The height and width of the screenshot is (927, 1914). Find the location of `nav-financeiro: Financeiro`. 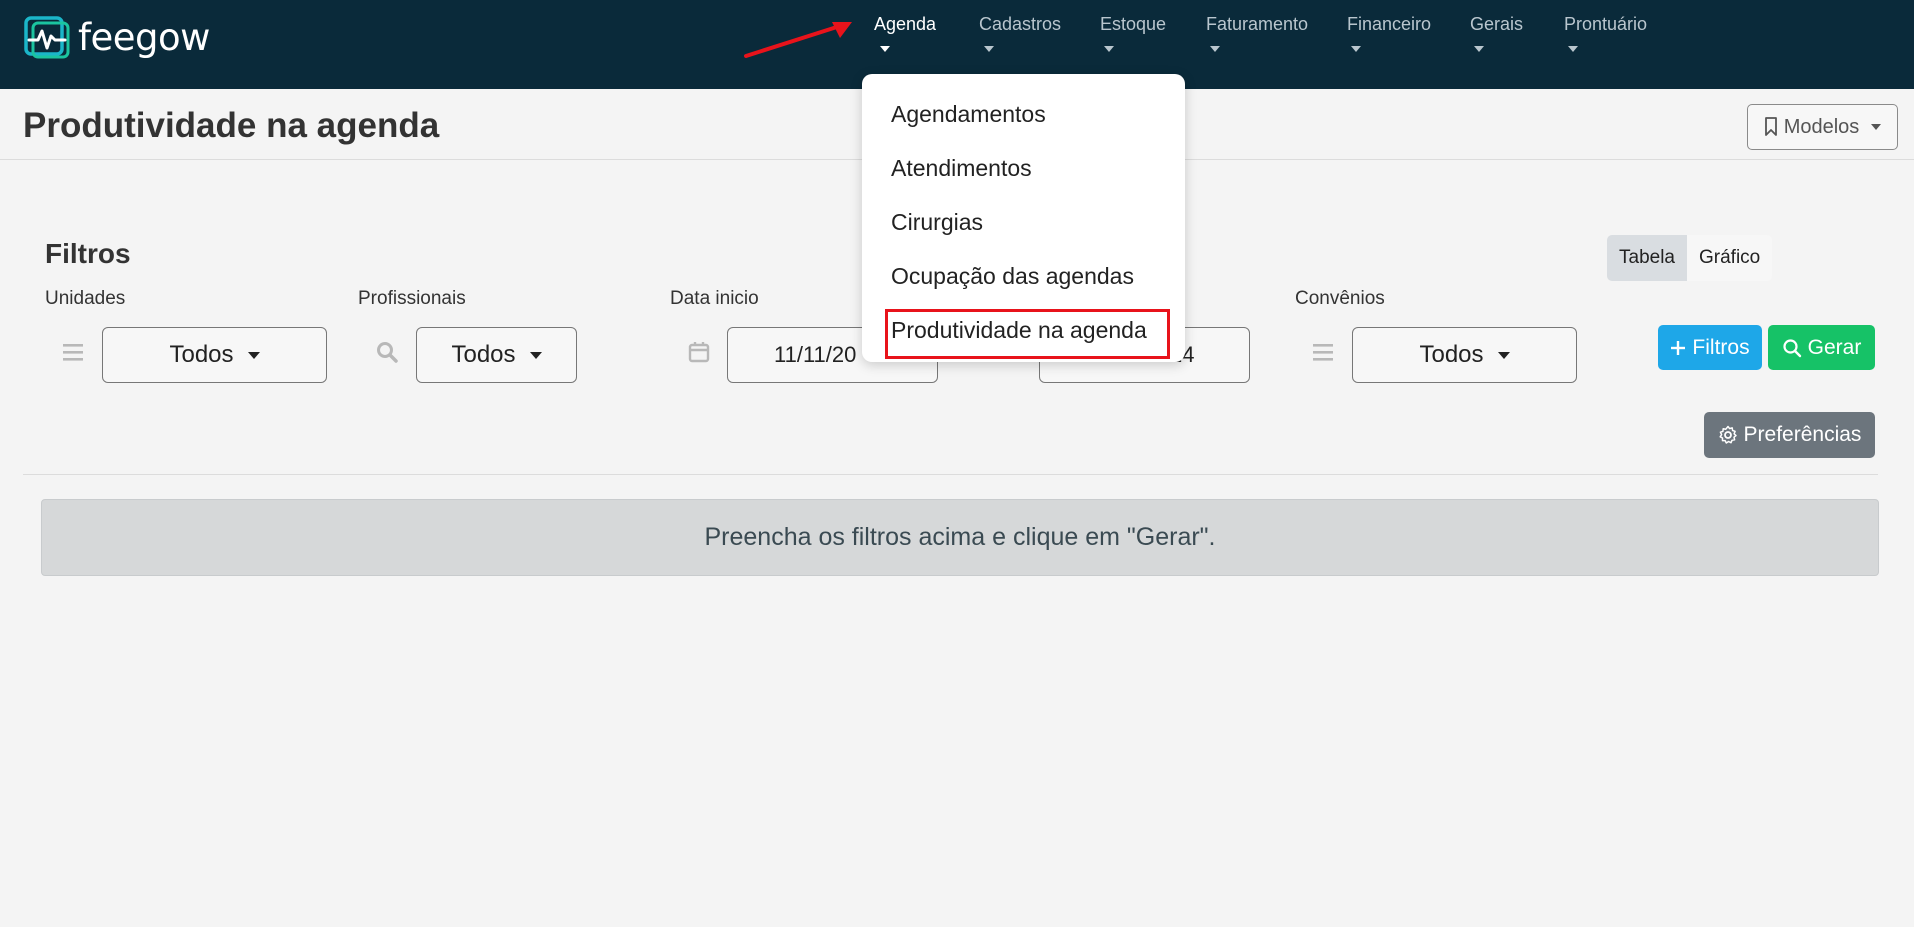

nav-financeiro: Financeiro is located at coordinates (1389, 33).